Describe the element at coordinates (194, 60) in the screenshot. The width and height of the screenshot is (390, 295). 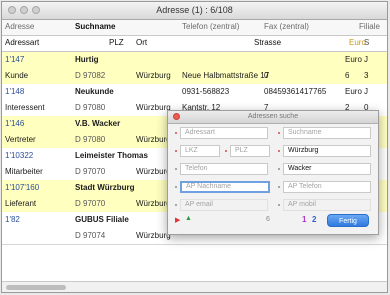
I see `table-row: 1'147 Hurtig Euro J` at that location.